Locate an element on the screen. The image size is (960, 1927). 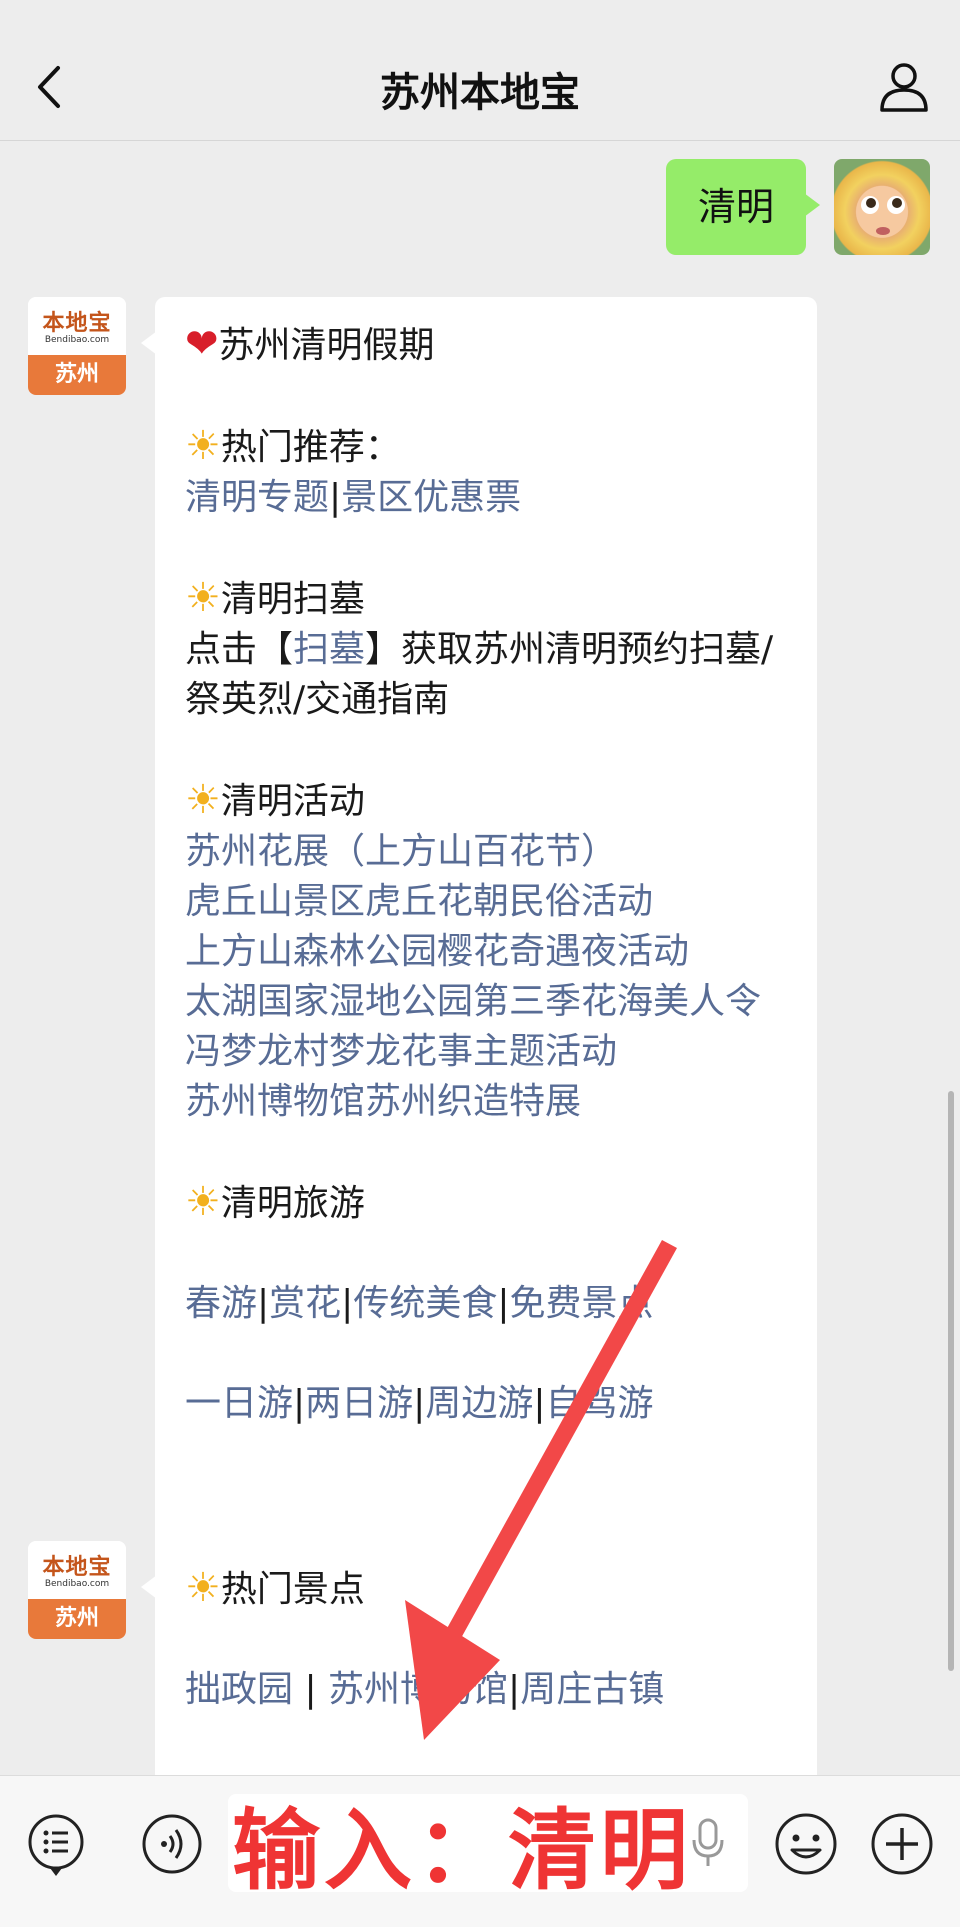
tomb-text-pre: 点击【 is located at coordinates (239, 649).